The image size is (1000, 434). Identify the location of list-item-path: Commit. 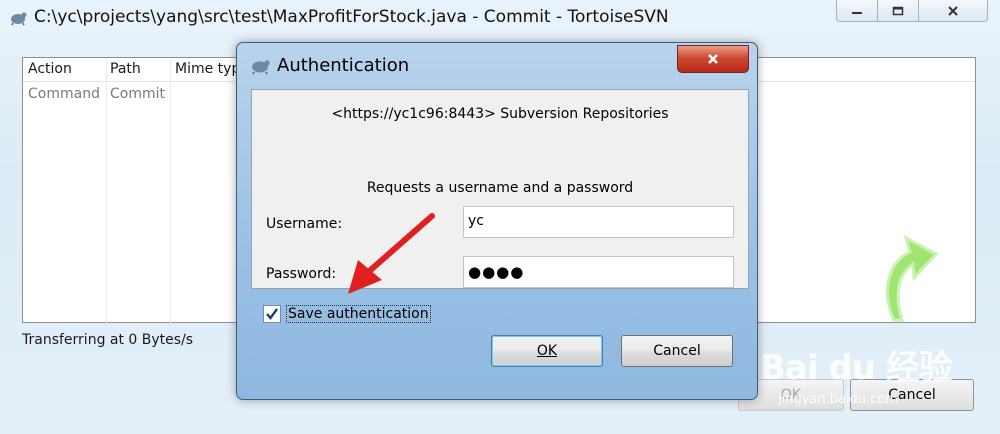
(137, 94).